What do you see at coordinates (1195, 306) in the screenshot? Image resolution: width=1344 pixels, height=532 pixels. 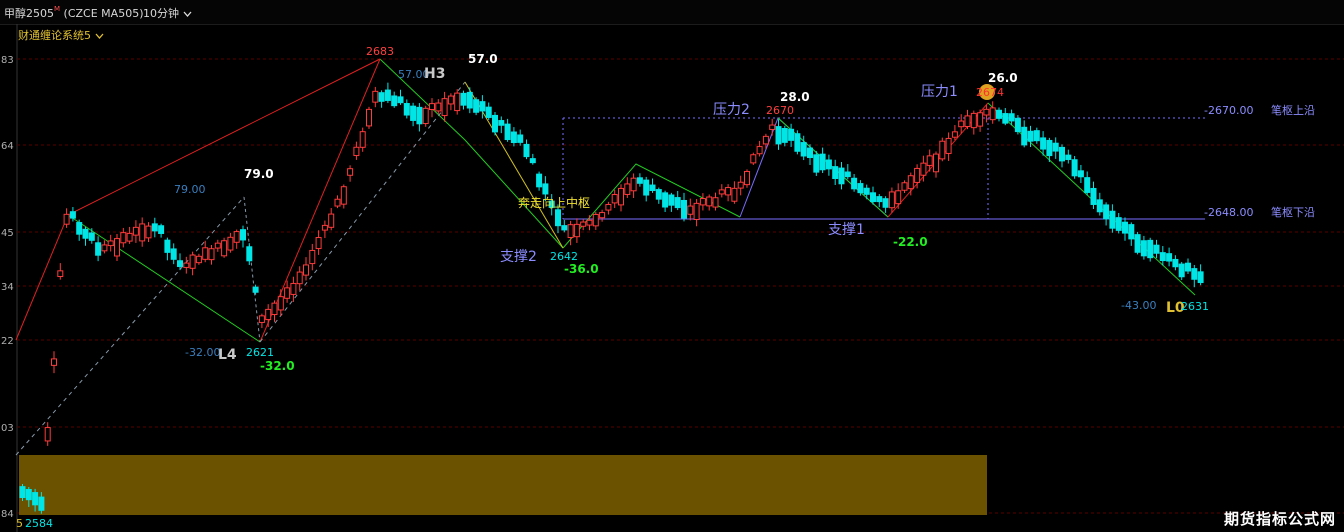 I see `price-label: 2631` at bounding box center [1195, 306].